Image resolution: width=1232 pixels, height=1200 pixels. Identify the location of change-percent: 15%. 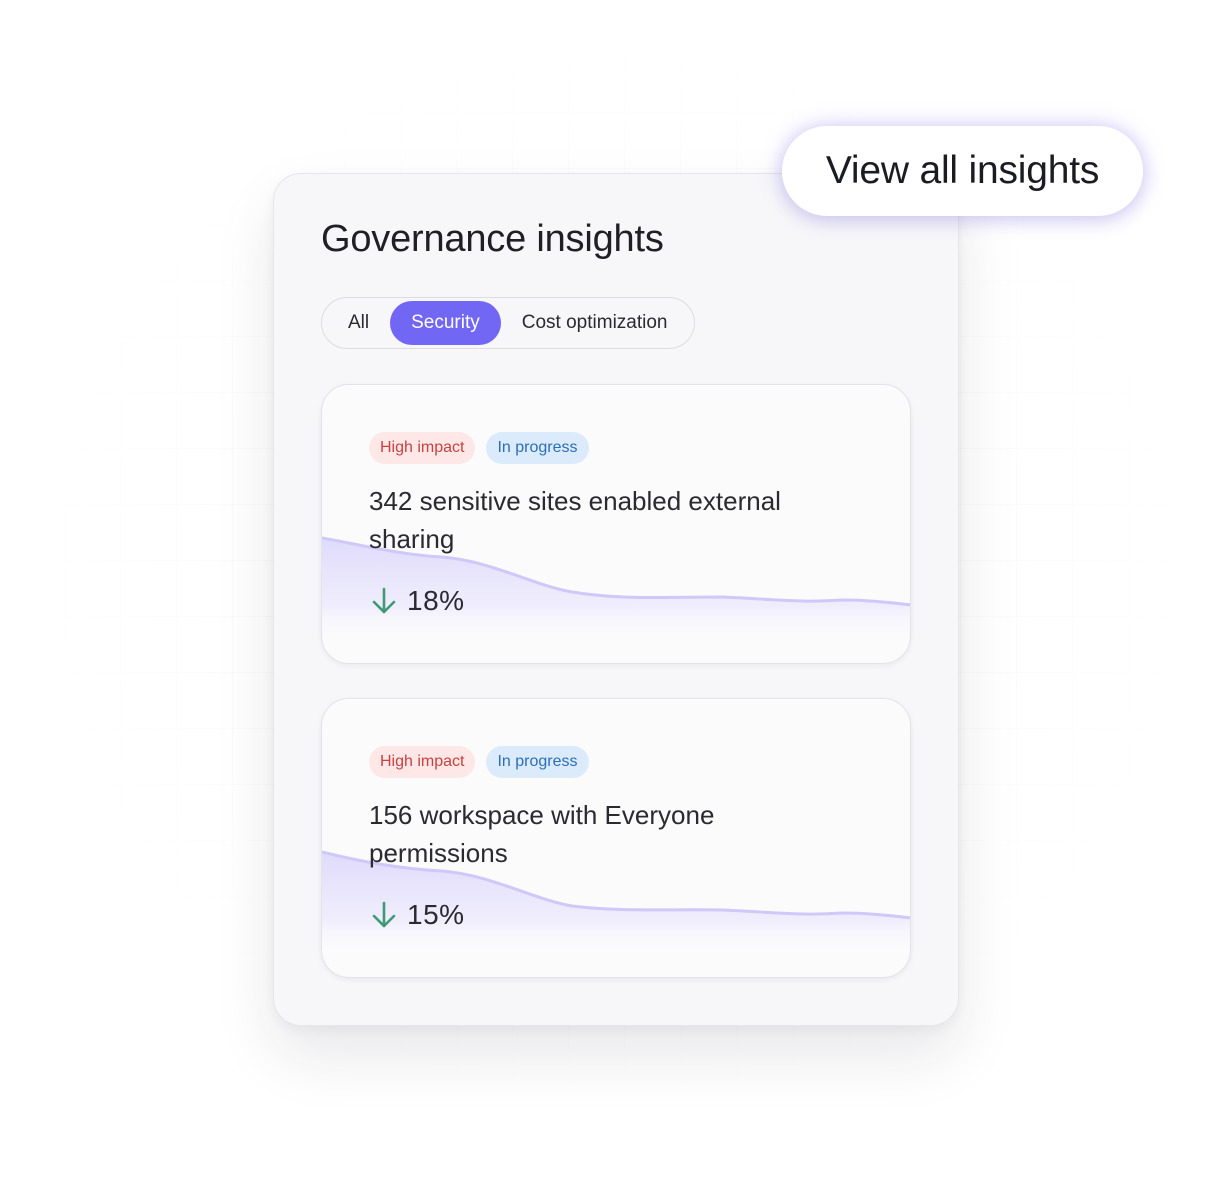
(436, 914).